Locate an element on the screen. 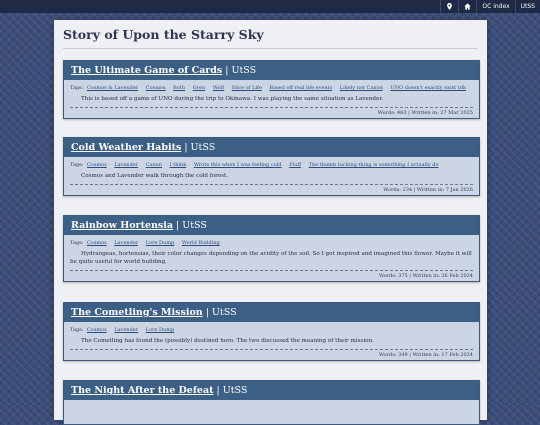  story-title-link: The Ultimate Game of Cards is located at coordinates (146, 70).